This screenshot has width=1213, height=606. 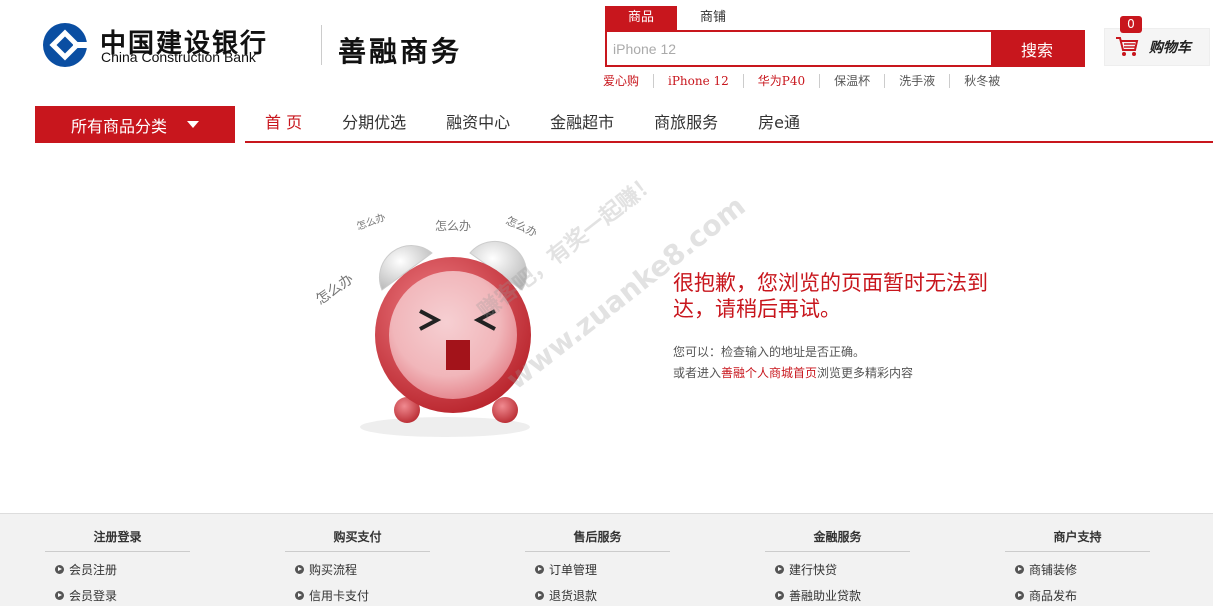 What do you see at coordinates (837, 540) in the screenshot?
I see `footer-col-title: 金融服务` at bounding box center [837, 540].